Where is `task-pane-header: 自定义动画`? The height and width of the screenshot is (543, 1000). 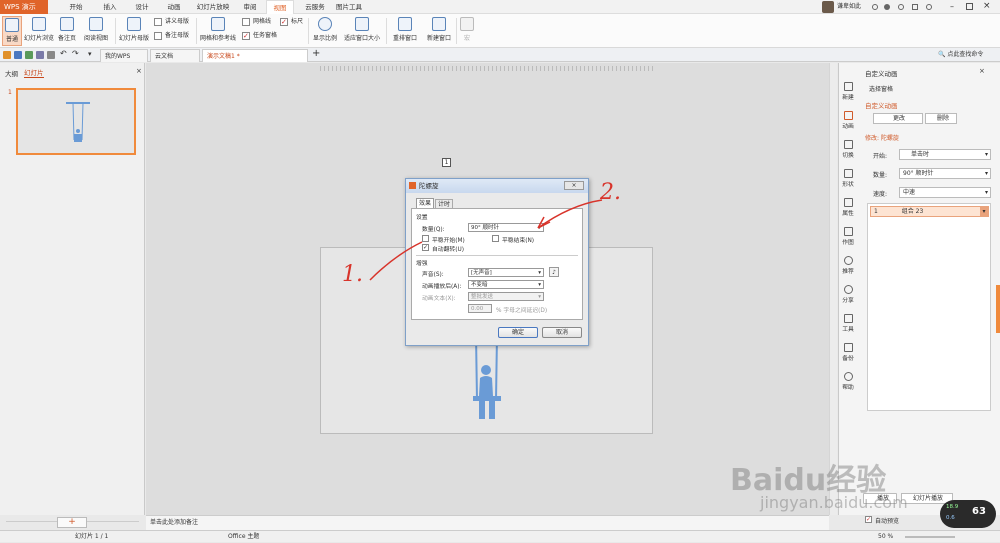 task-pane-header: 自定义动画 is located at coordinates (881, 73).